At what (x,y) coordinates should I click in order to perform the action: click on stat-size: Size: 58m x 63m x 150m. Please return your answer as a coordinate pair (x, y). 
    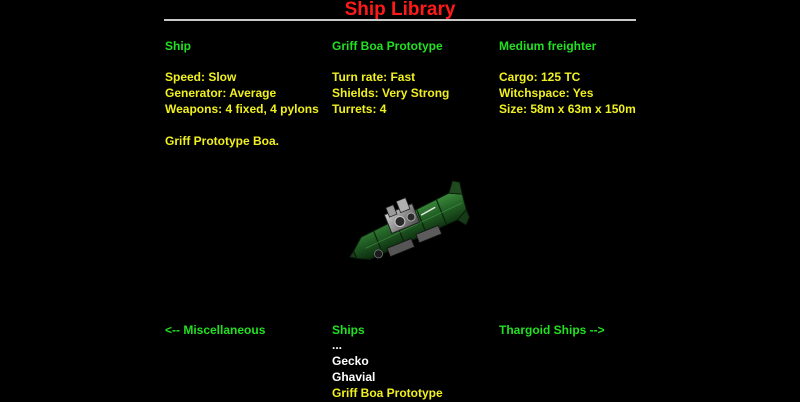
    Looking at the image, I should click on (567, 109).